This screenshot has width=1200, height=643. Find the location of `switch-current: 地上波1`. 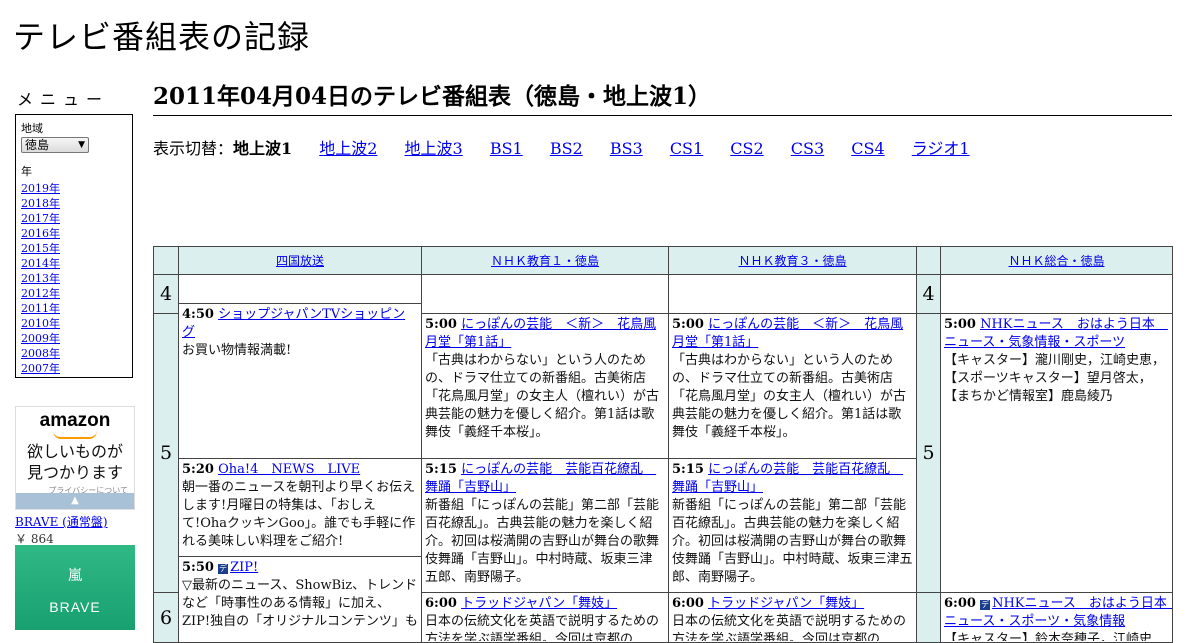

switch-current: 地上波1 is located at coordinates (263, 148).